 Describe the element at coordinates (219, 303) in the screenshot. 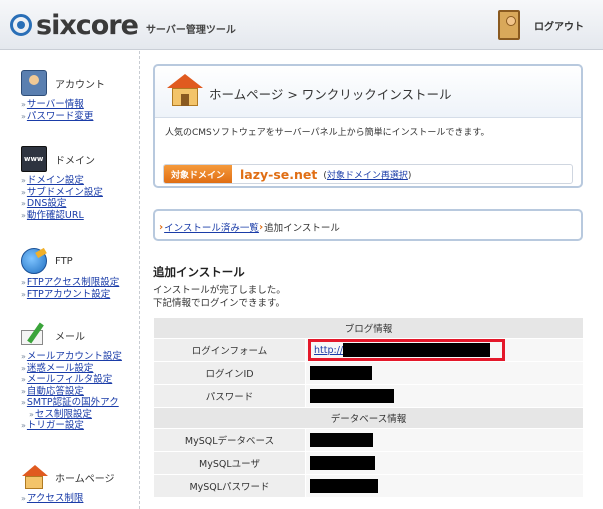

I see `login-info-message: 下記情報でログインできます。` at that location.